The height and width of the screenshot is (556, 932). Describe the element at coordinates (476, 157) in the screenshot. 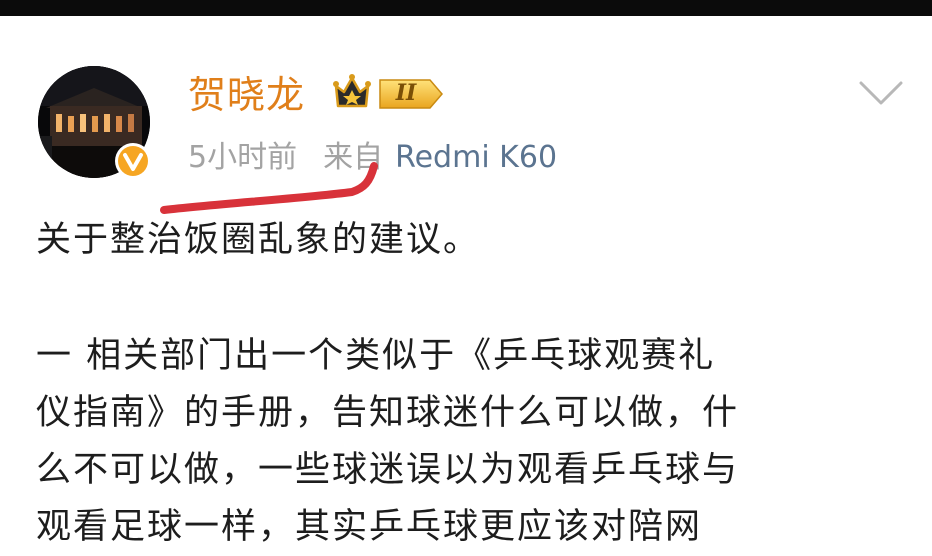

I see `device-link: Redmi K60` at that location.